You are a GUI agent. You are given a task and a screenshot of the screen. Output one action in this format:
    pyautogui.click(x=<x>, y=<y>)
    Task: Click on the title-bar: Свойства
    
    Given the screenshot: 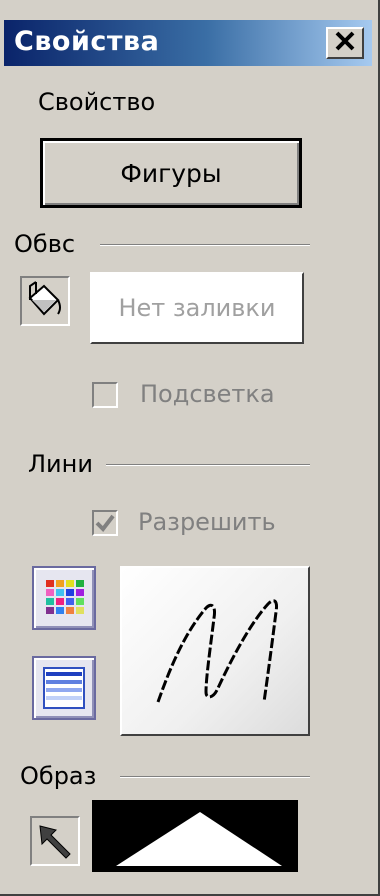 What is the action you would take?
    pyautogui.click(x=188, y=43)
    